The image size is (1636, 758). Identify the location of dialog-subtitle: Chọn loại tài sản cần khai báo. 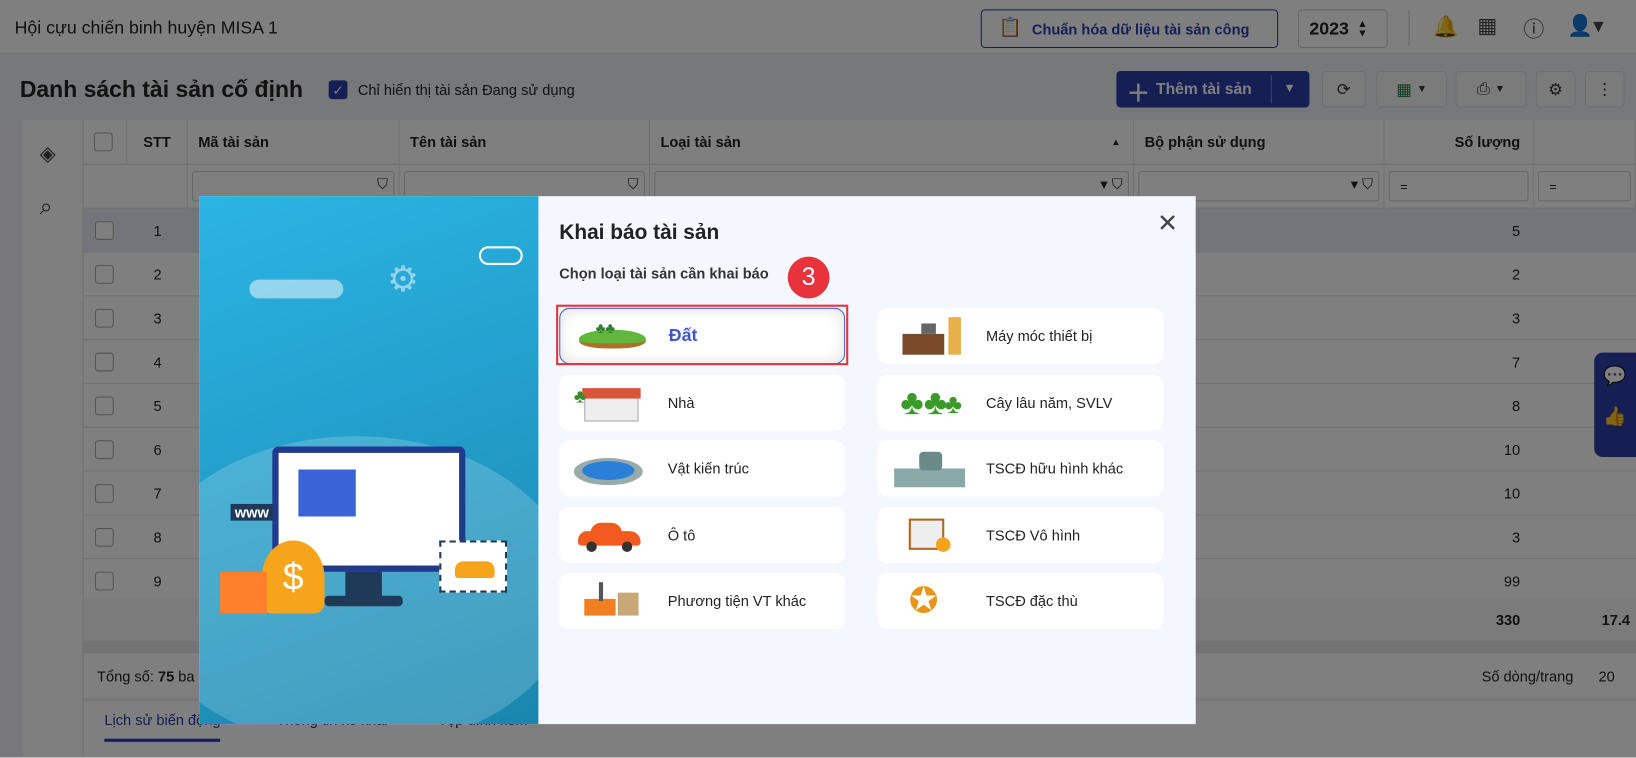
(664, 273).